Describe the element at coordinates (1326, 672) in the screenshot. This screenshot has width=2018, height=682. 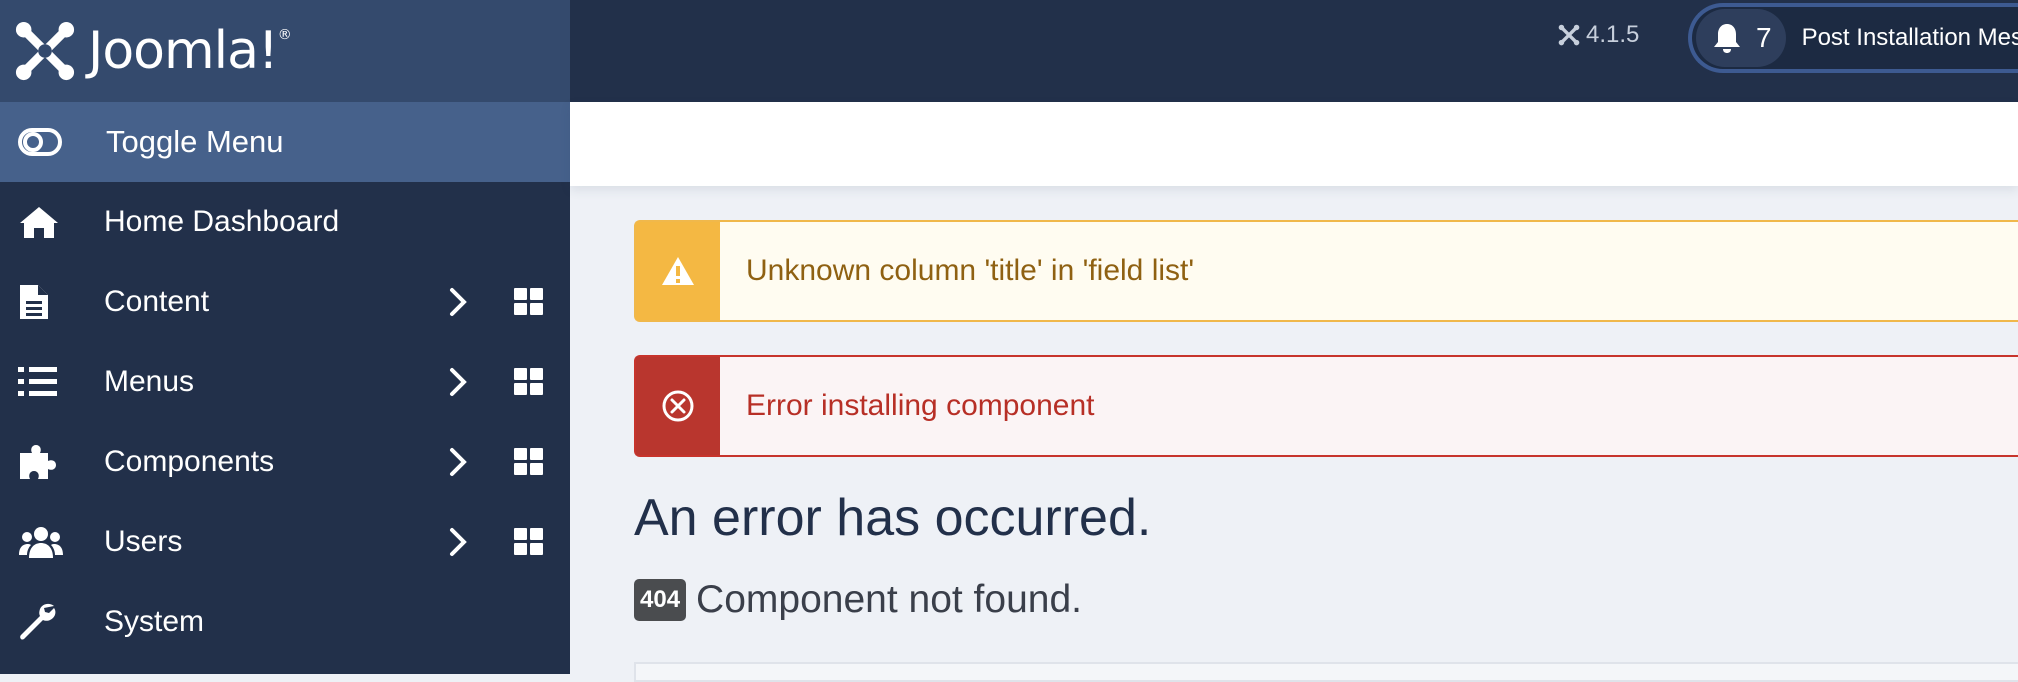
I see `content-box` at that location.